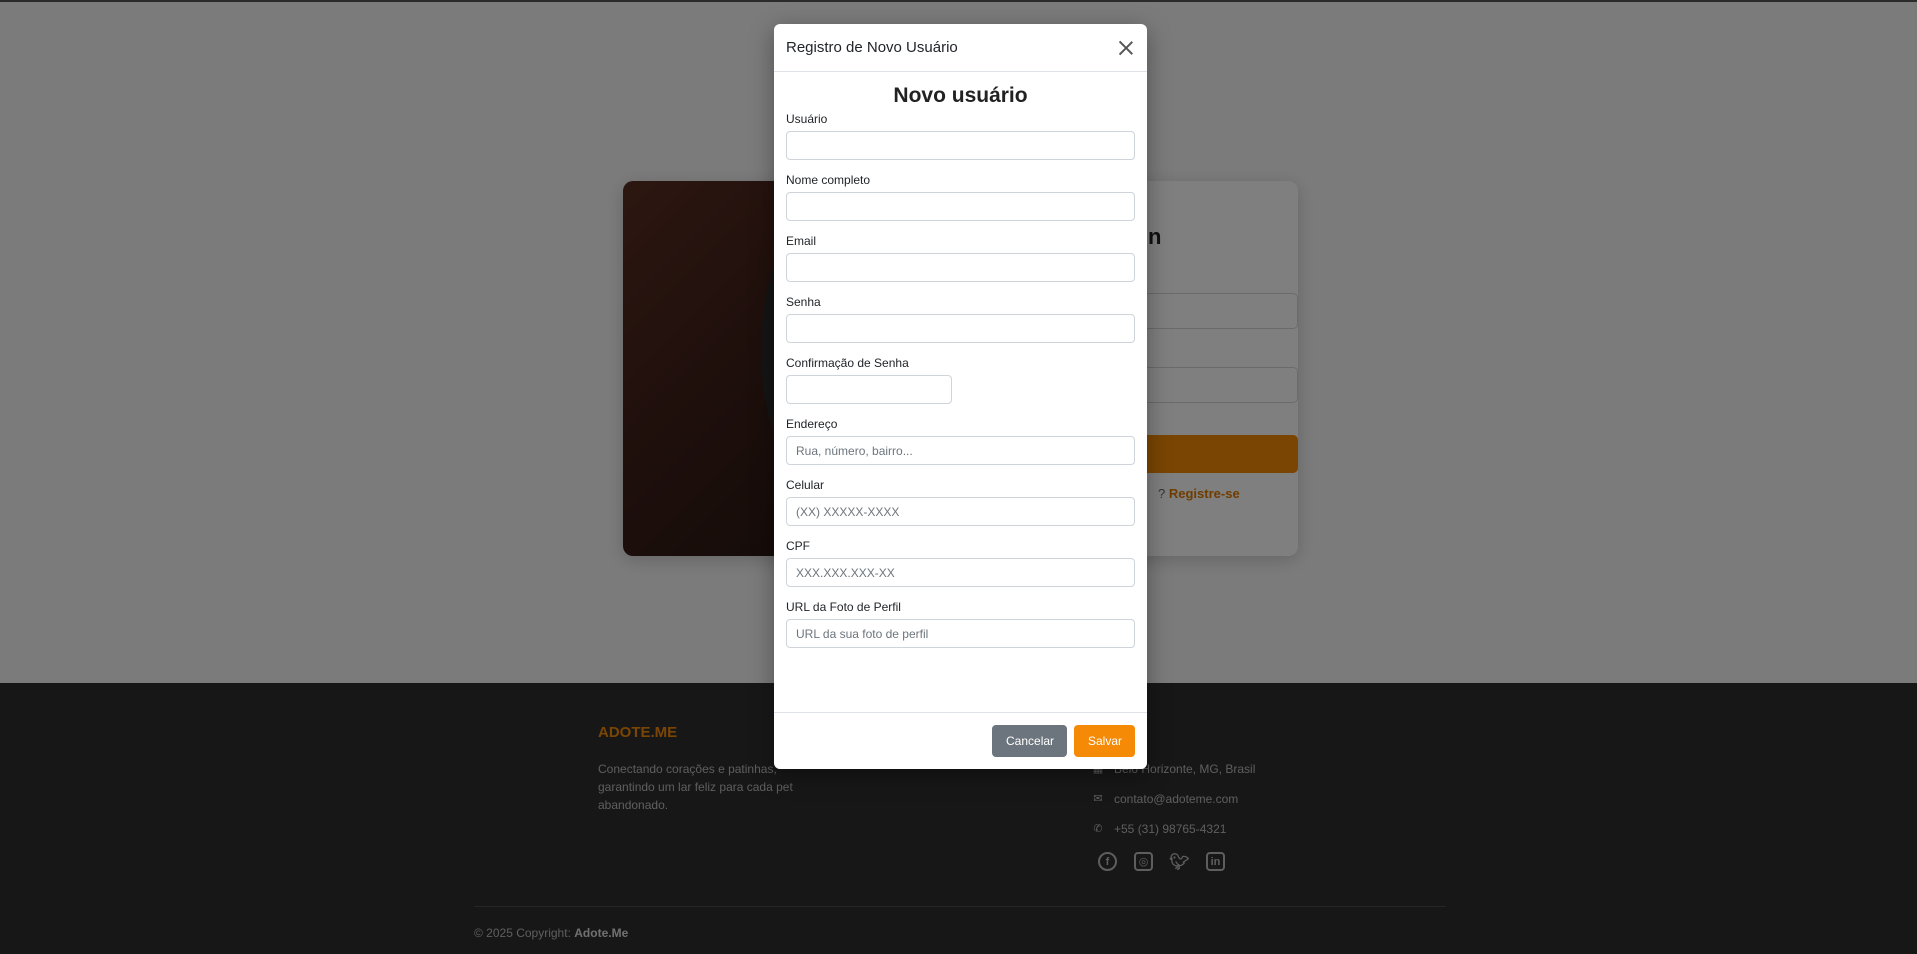 This screenshot has width=1917, height=954. What do you see at coordinates (960, 633) in the screenshot?
I see `foto-input` at bounding box center [960, 633].